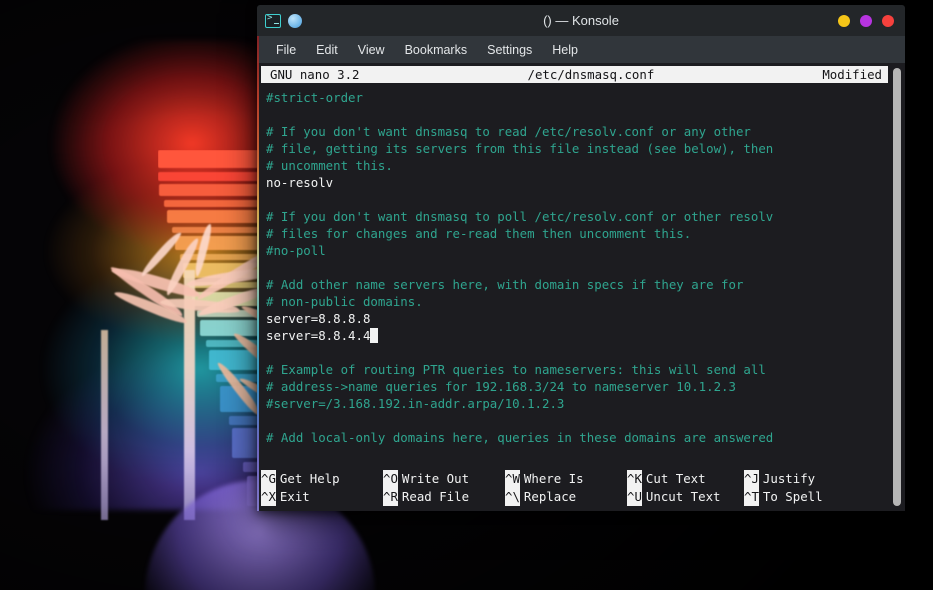 The height and width of the screenshot is (590, 933). Describe the element at coordinates (509, 50) in the screenshot. I see `menu-item-settings: Settings` at that location.